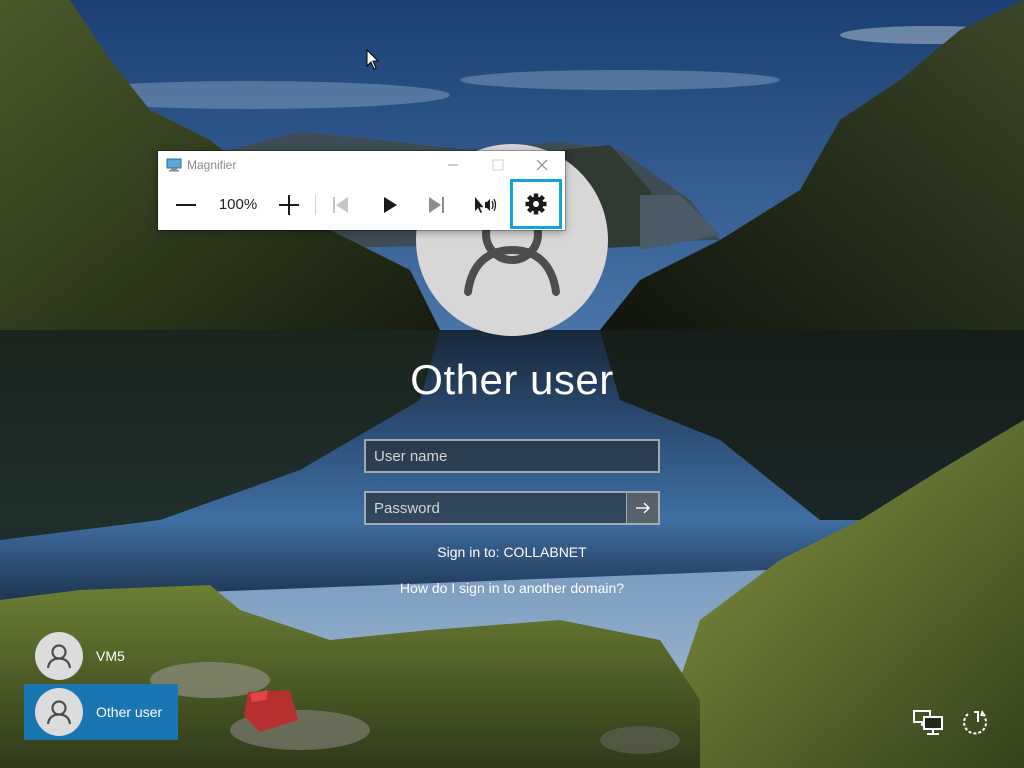 The image size is (1024, 768). I want to click on zoom-out-button, so click(186, 205).